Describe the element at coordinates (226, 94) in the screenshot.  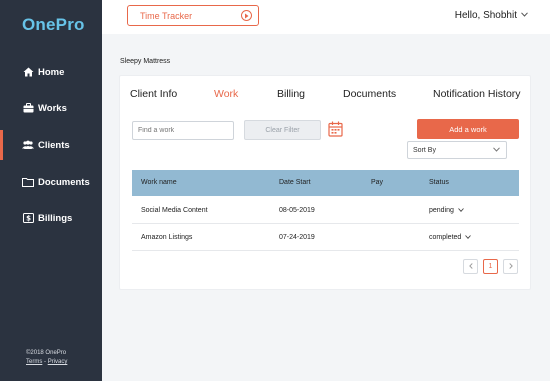
I see `tab-work: Work` at that location.